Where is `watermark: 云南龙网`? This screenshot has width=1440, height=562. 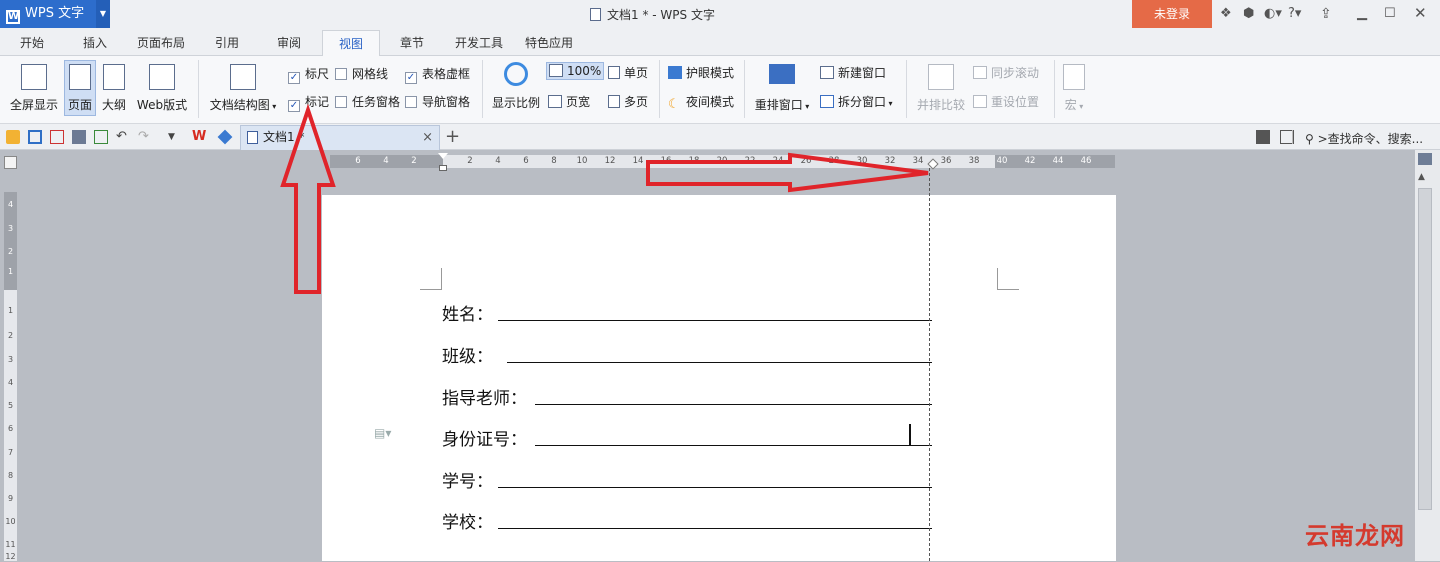
watermark: 云南龙网 is located at coordinates (1355, 536).